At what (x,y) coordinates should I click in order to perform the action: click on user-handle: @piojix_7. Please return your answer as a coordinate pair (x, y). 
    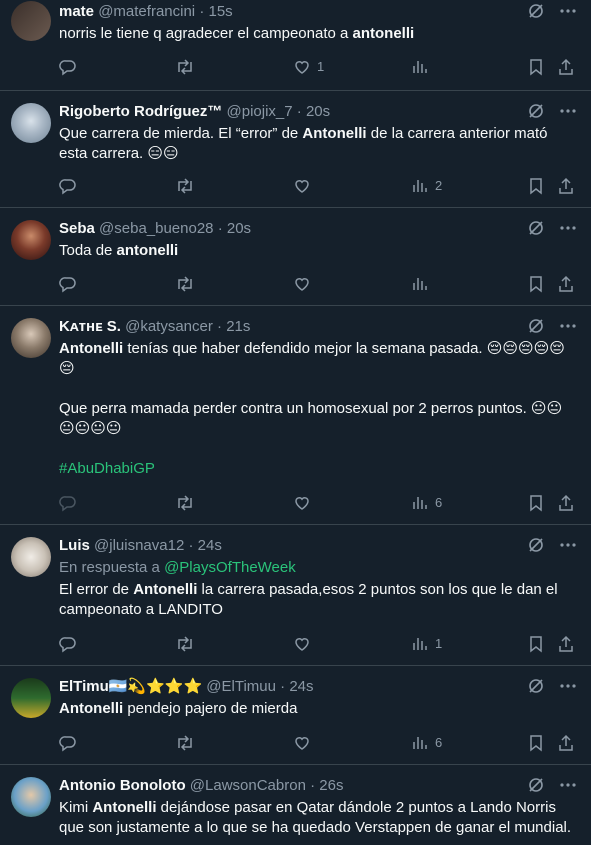
    Looking at the image, I should click on (260, 111).